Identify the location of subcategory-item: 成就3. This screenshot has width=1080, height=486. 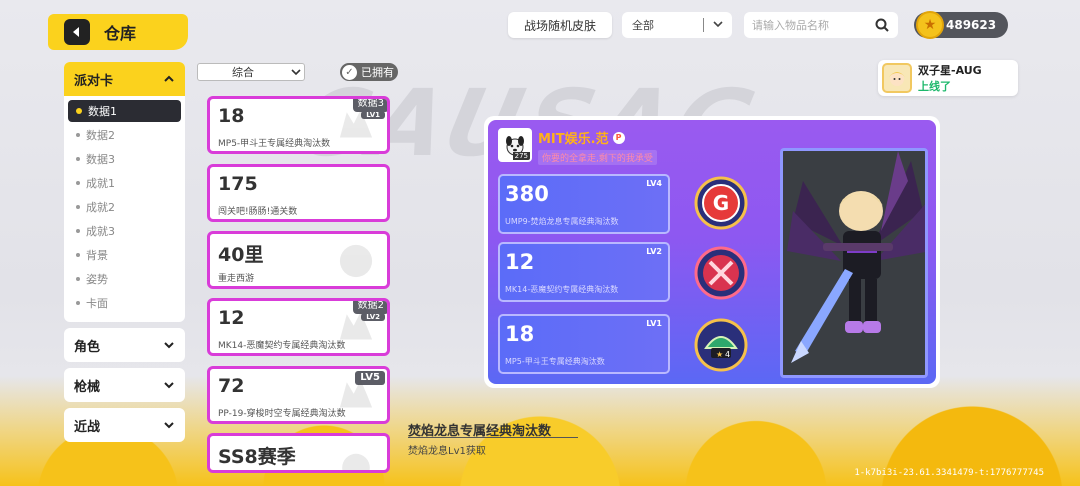
(124, 231).